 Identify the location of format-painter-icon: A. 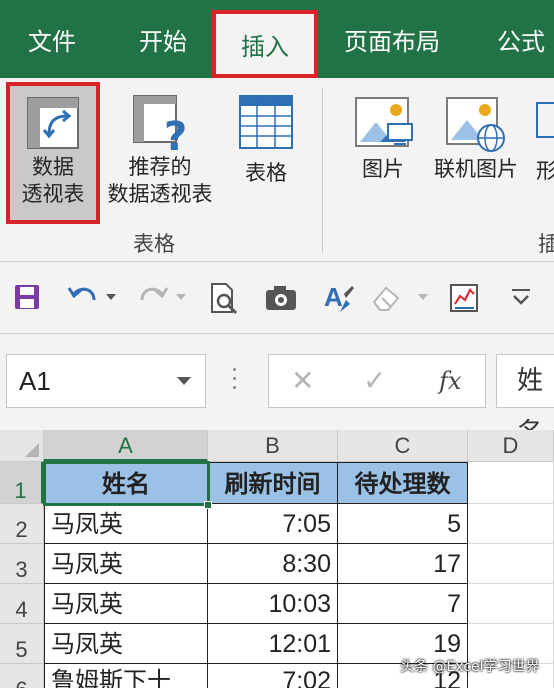
(339, 299).